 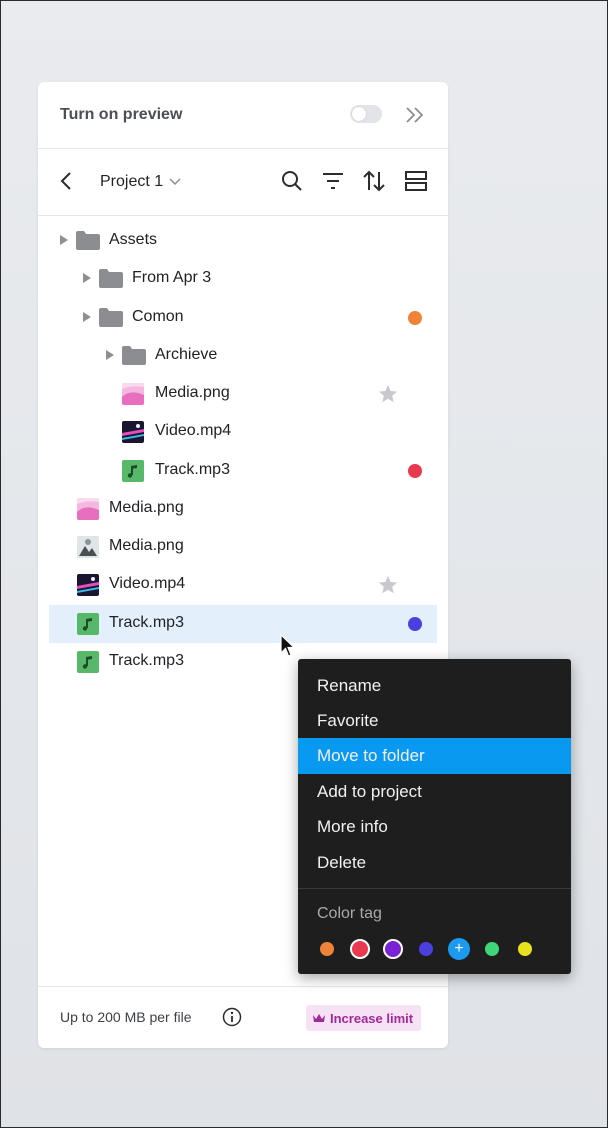 I want to click on back-arrow-icon, so click(x=67, y=181).